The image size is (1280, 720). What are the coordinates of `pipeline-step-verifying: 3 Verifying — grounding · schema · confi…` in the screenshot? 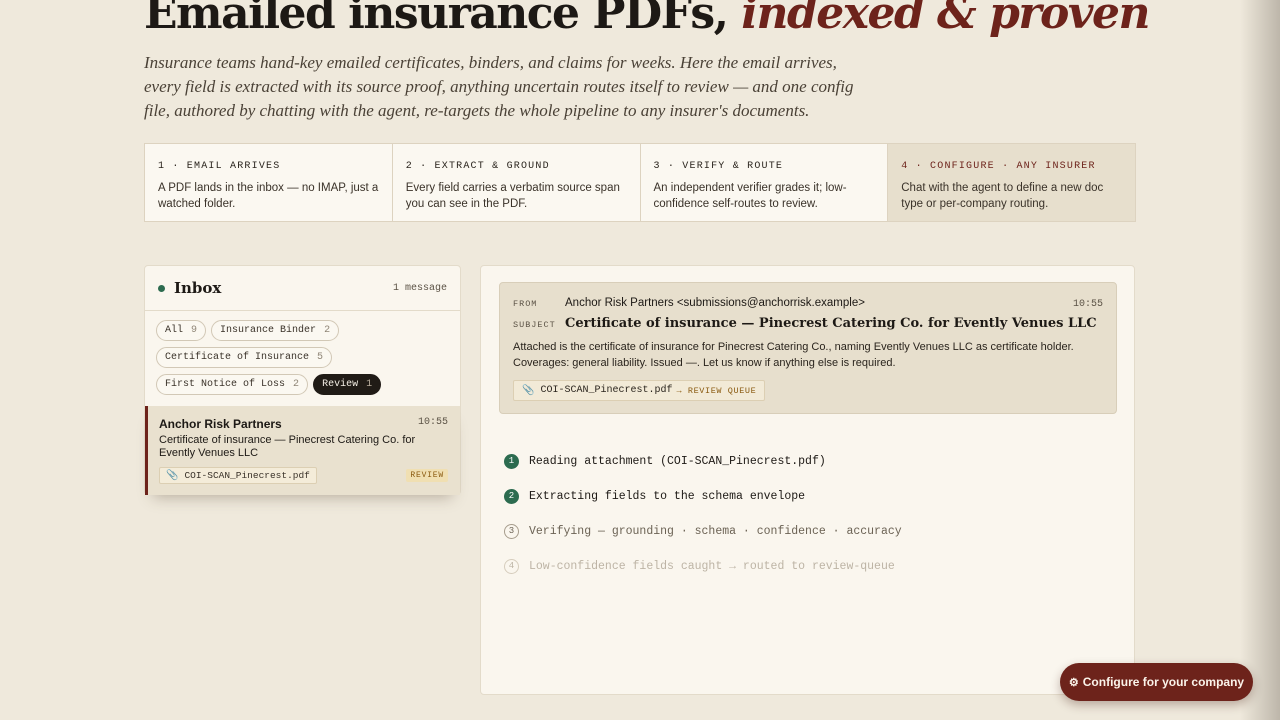 It's located at (703, 531).